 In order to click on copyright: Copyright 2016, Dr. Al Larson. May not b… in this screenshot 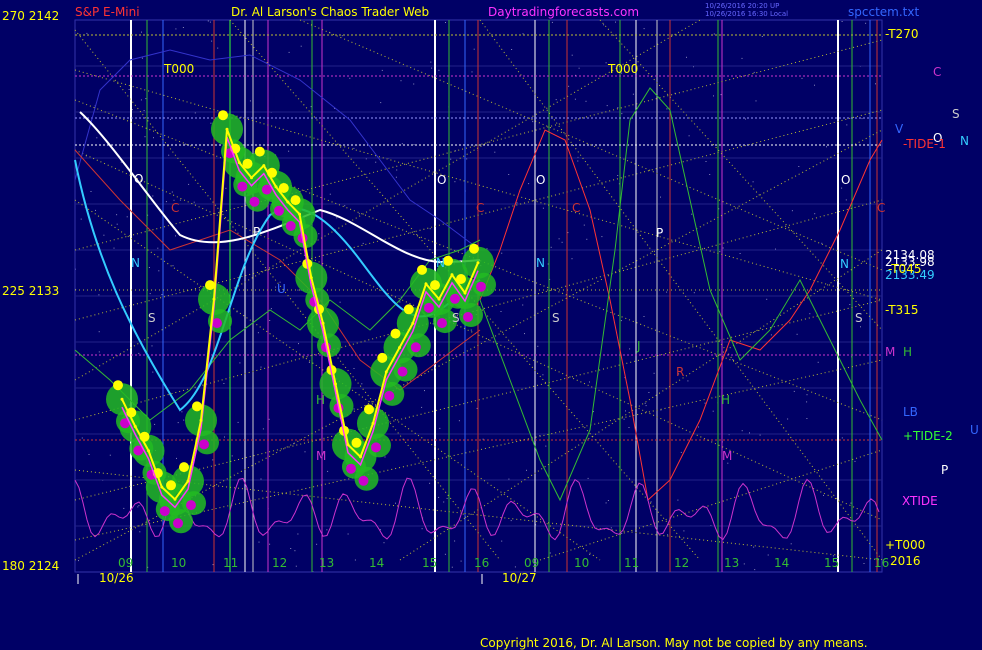, I will do `click(674, 643)`.